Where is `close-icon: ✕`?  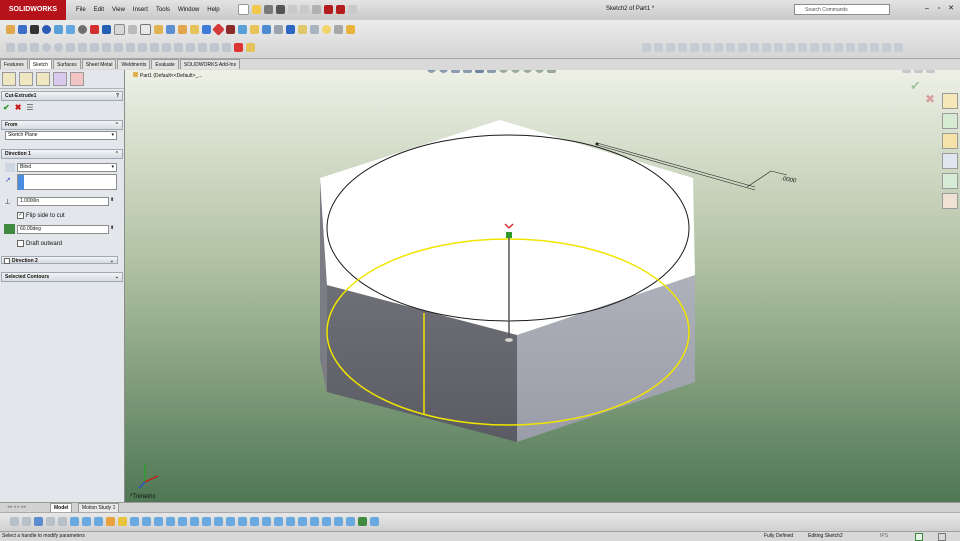 close-icon: ✕ is located at coordinates (951, 9).